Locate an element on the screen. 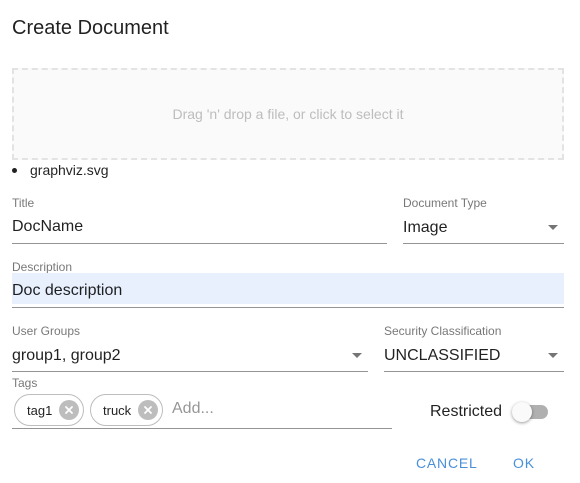 This screenshot has width=580, height=483. description-label: Description is located at coordinates (42, 267).